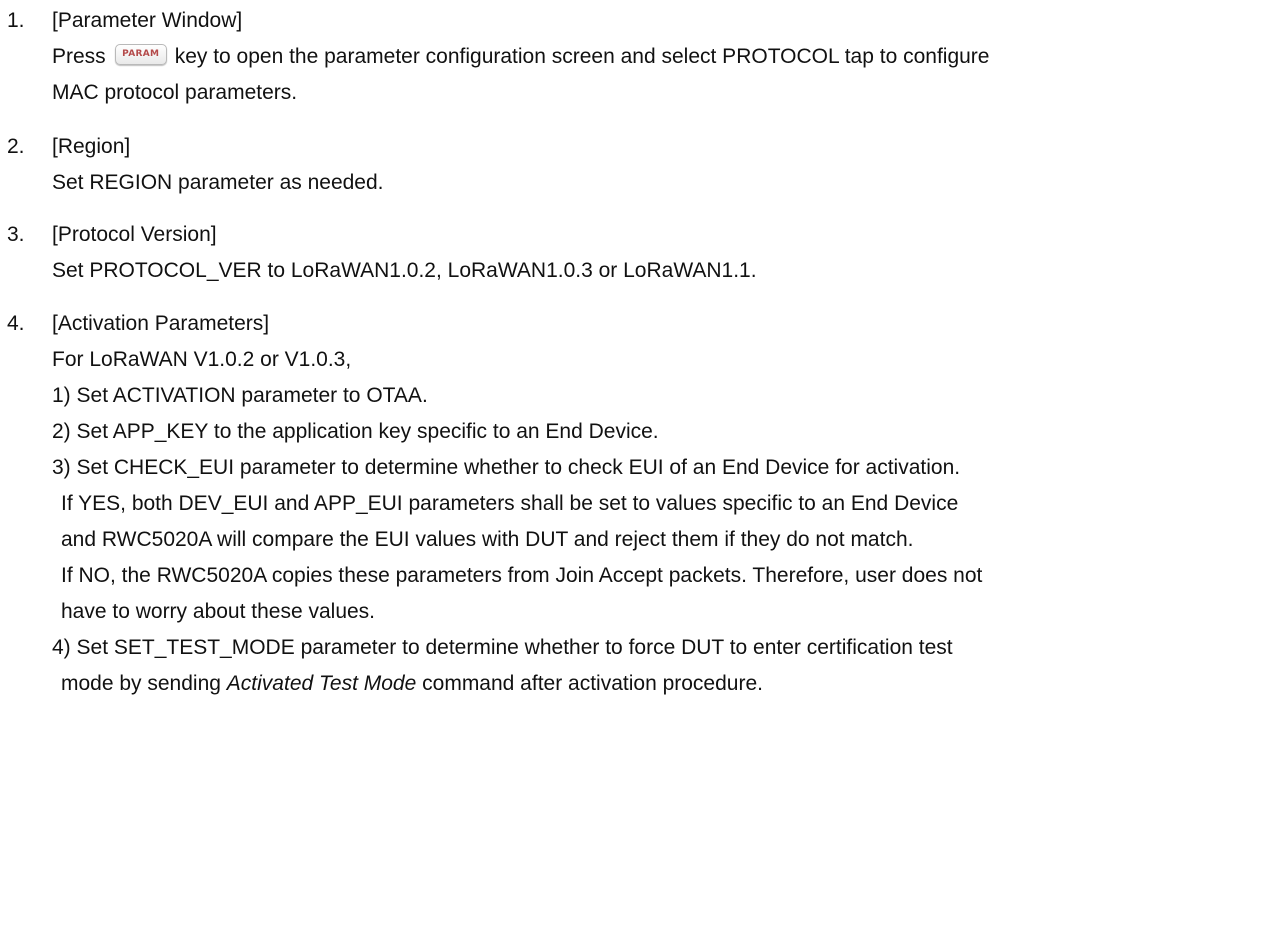 This screenshot has width=1268, height=927. Describe the element at coordinates (202, 359) in the screenshot. I see `item-4-intro: For LoRaWAN V1.0.2 or V1.0.3,` at that location.